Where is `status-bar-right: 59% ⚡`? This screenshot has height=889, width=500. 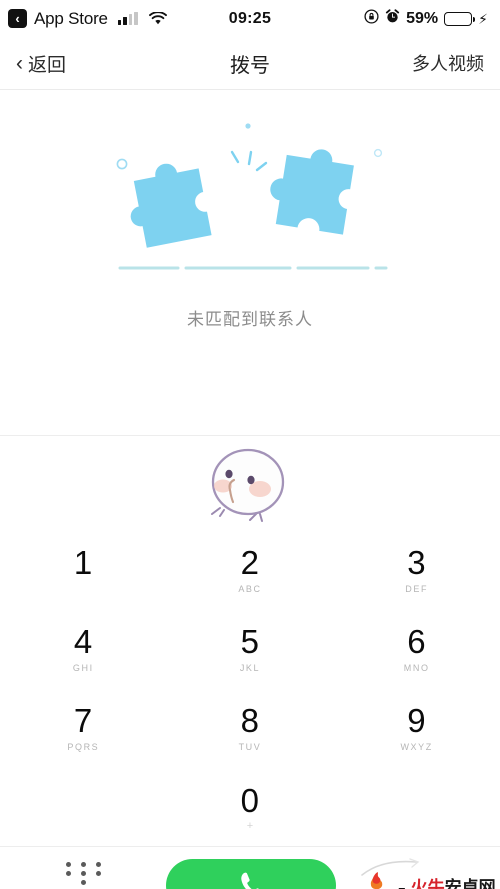
status-bar-right: 59% ⚡ is located at coordinates (426, 18).